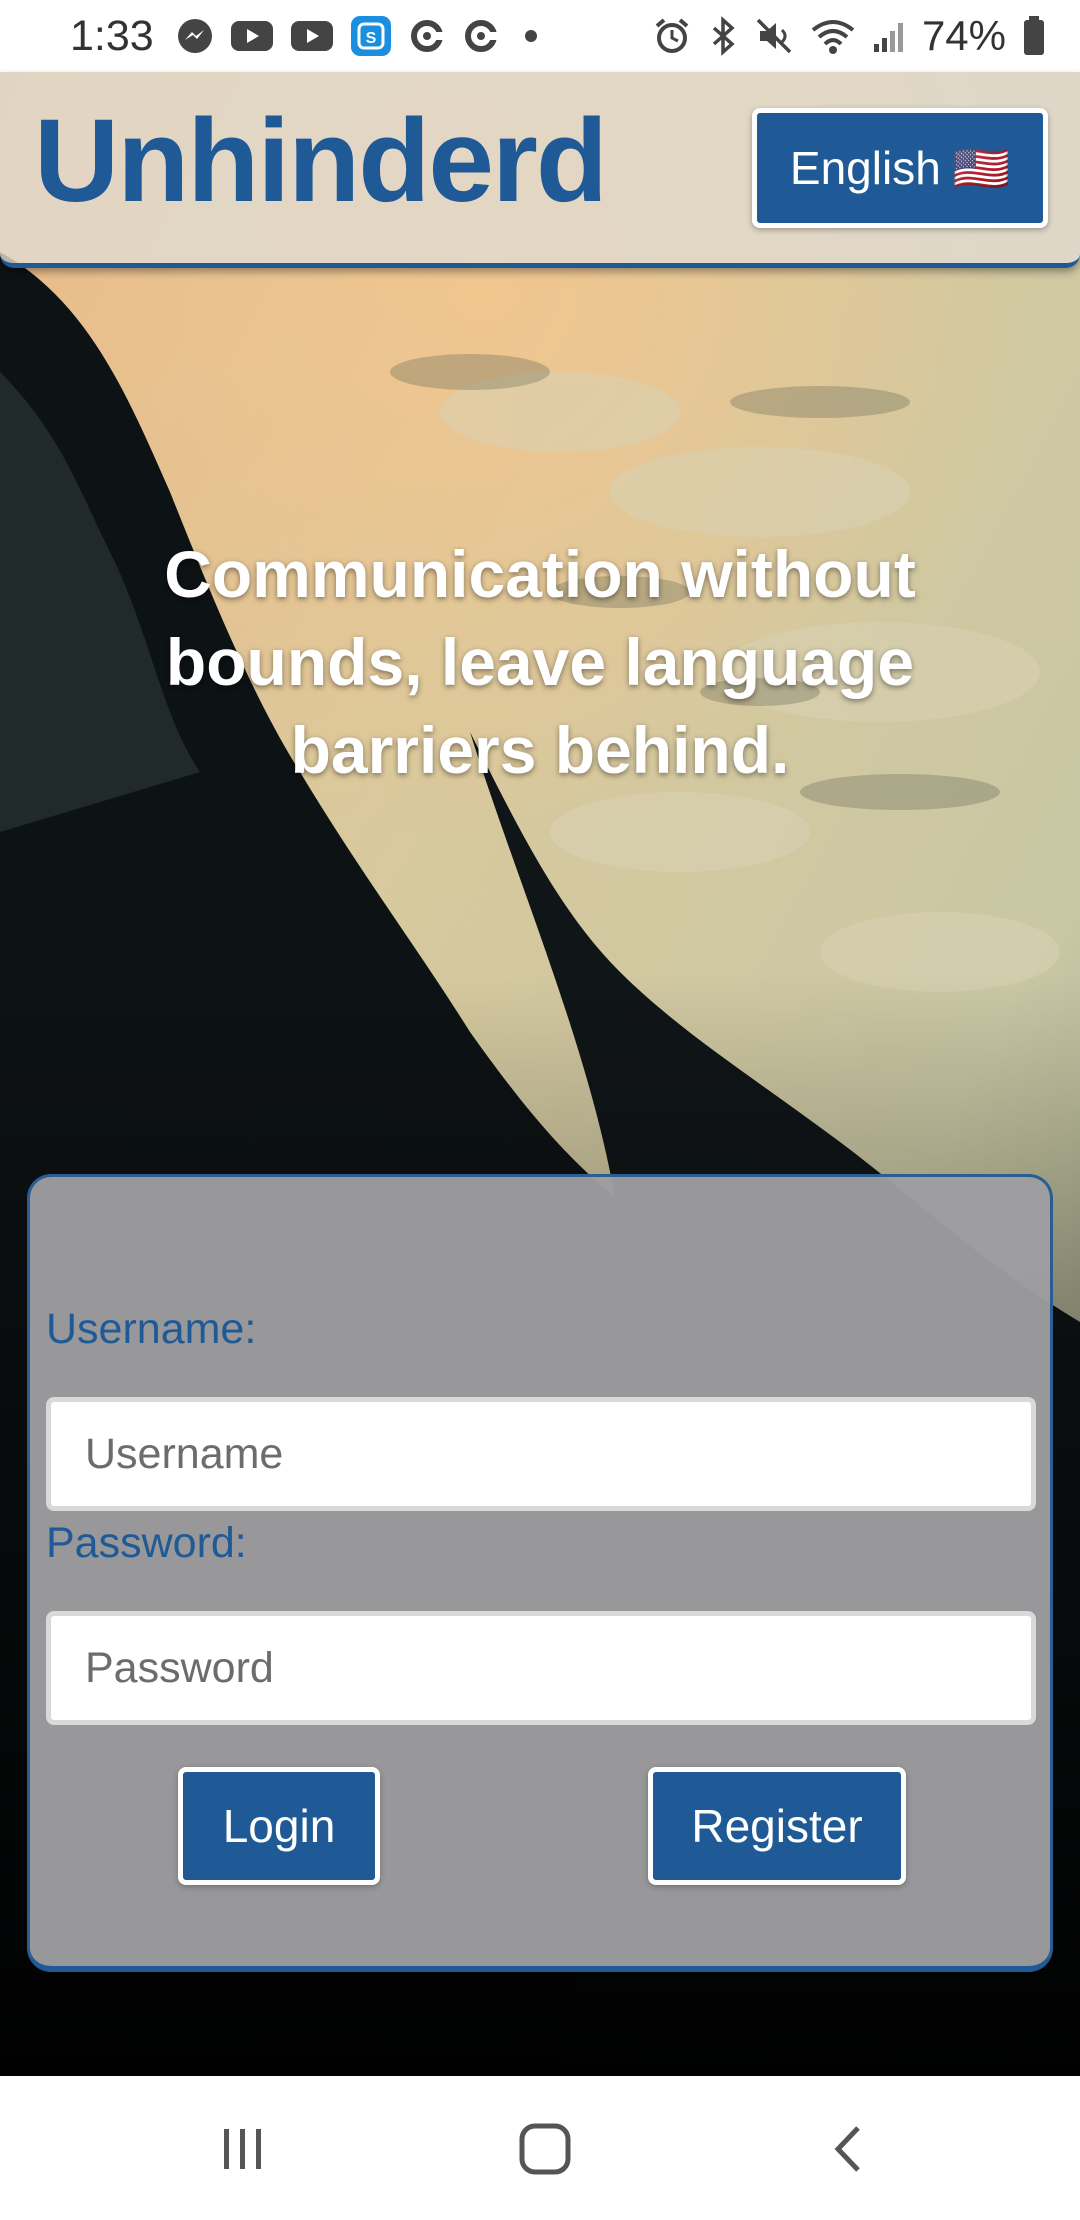 The width and height of the screenshot is (1080, 2220). Describe the element at coordinates (541, 1668) in the screenshot. I see `password-input` at that location.